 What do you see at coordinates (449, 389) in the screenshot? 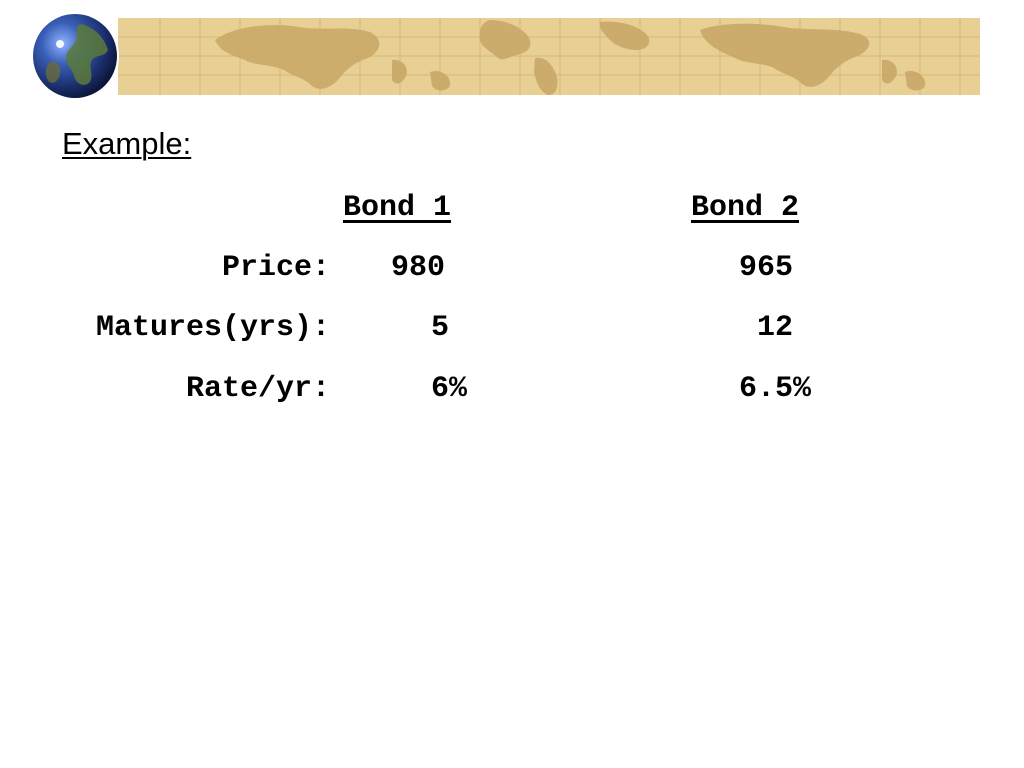
I see `rate-bond-1-value: 6%` at bounding box center [449, 389].